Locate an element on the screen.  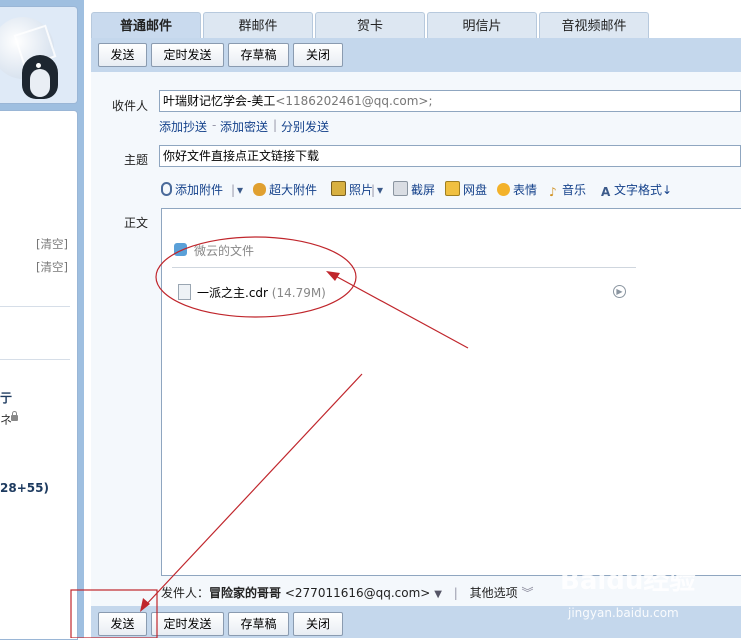
file-icon is located at coordinates (184, 292).